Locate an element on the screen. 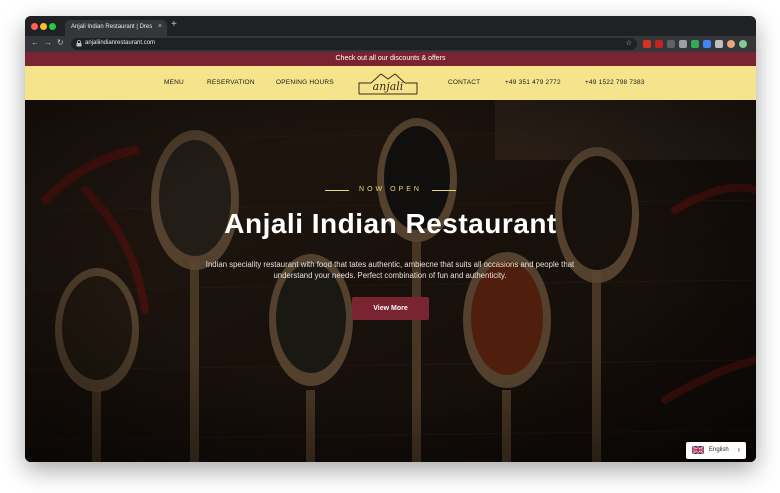 The image size is (780, 493). promo-bar: Check out all our discounts & offers is located at coordinates (390, 59).